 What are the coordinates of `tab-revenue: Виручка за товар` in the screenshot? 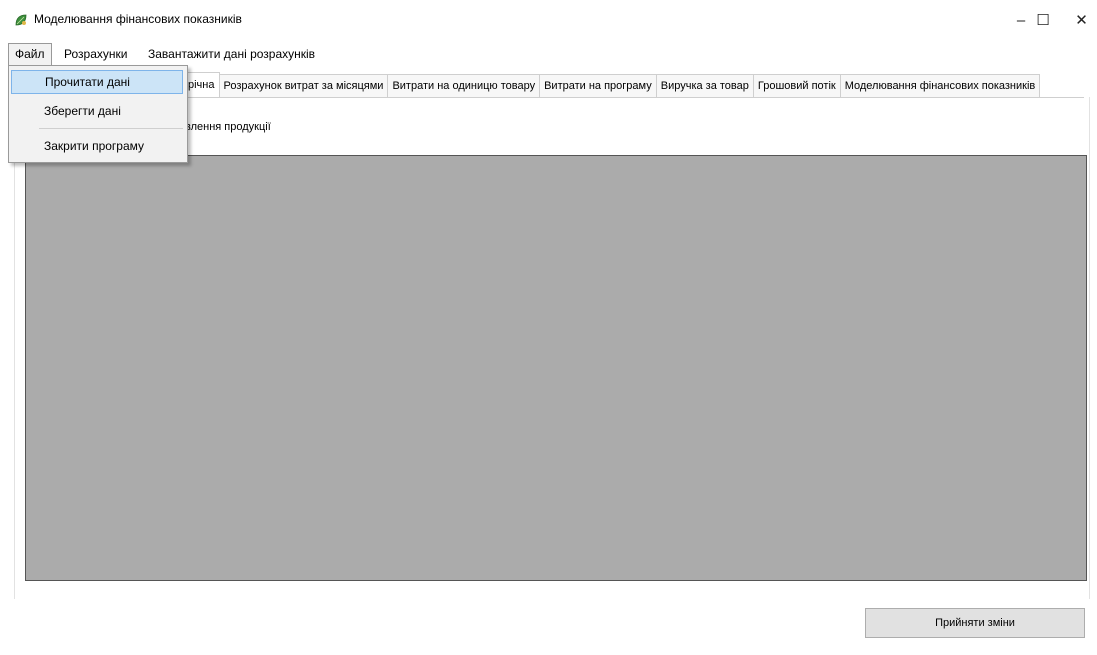 It's located at (704, 85).